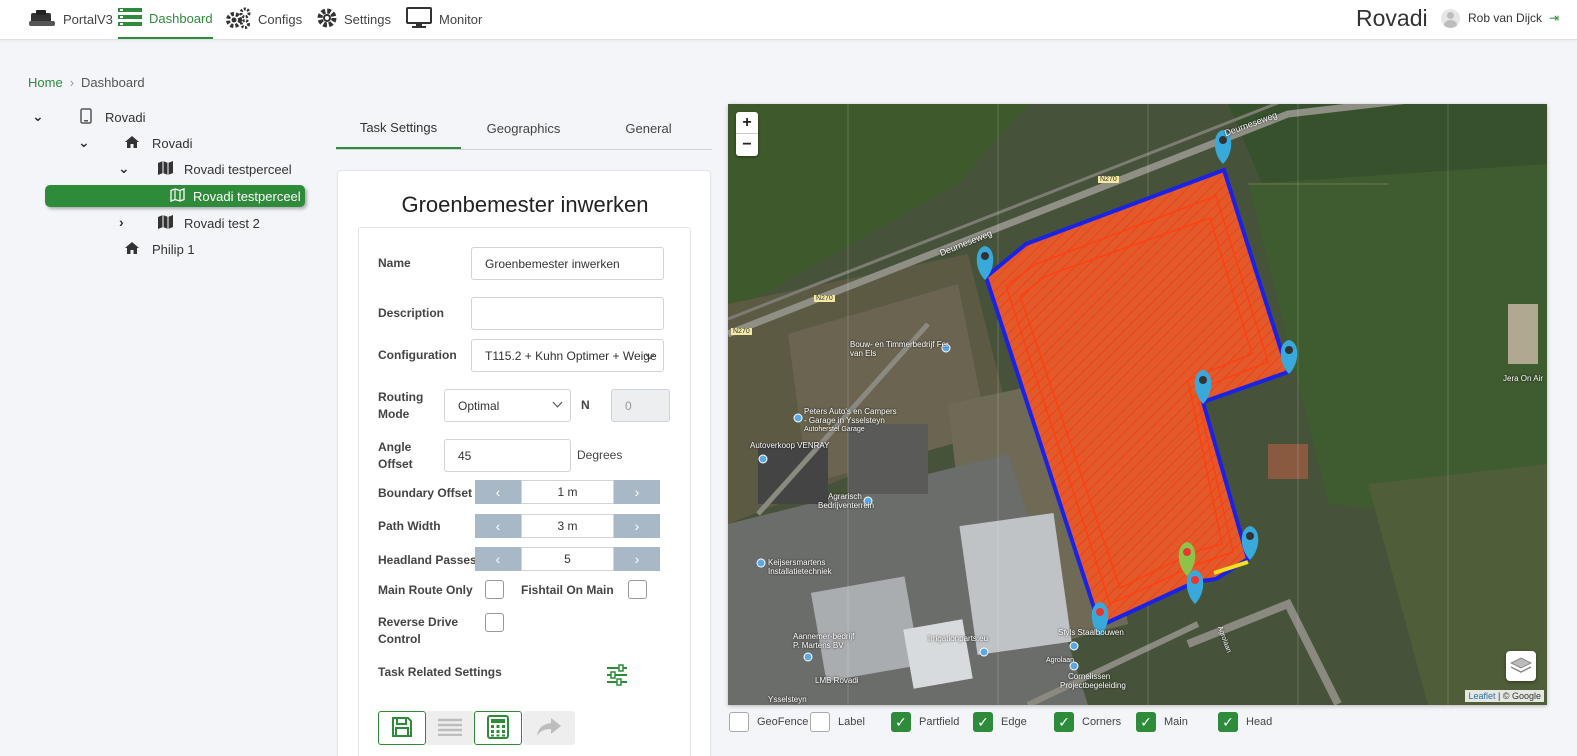 Image resolution: width=1577 pixels, height=756 pixels. What do you see at coordinates (820, 722) in the screenshot?
I see `label-checkbox` at bounding box center [820, 722].